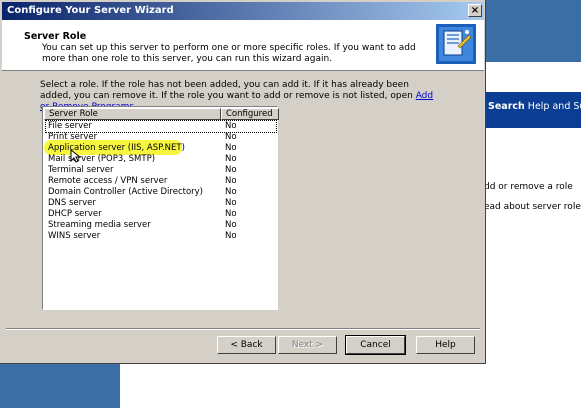 The image size is (581, 408). Describe the element at coordinates (246, 345) in the screenshot. I see `back-button: < Back` at that location.